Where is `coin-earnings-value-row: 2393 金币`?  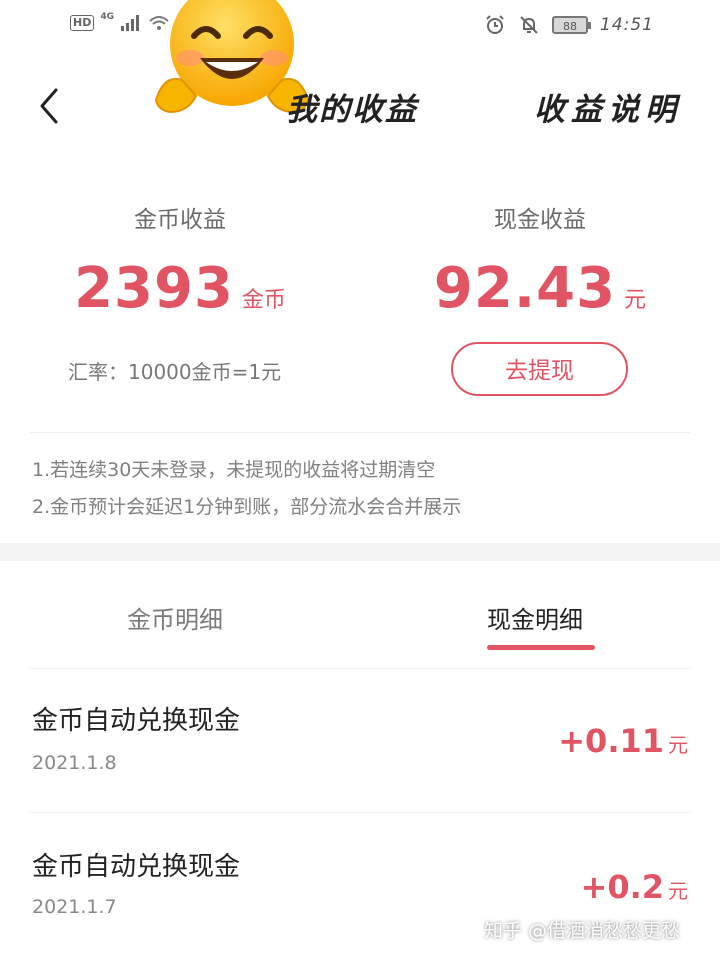
coin-earnings-value-row: 2393 金币 is located at coordinates (180, 288).